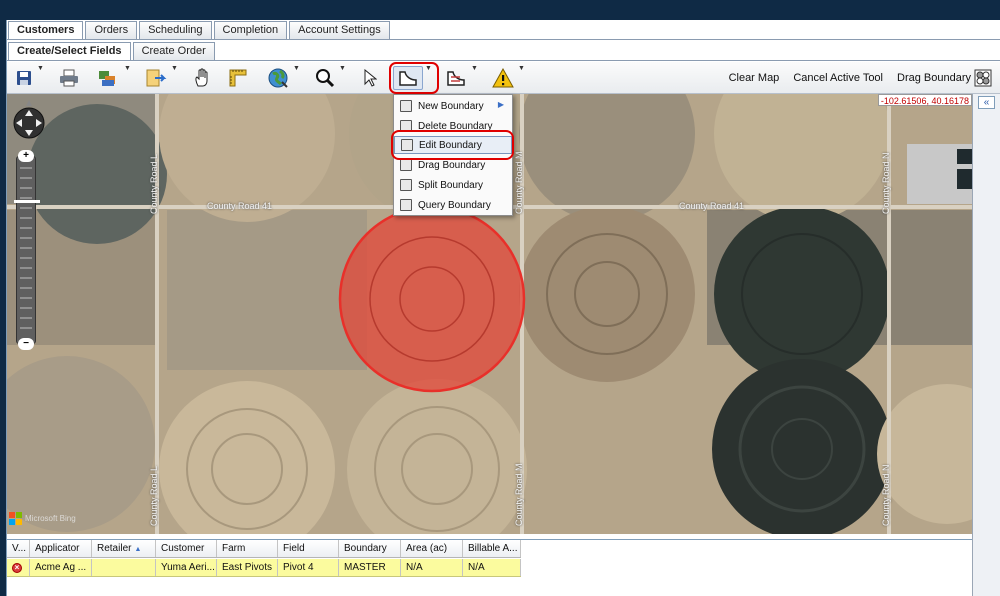  What do you see at coordinates (406, 205) in the screenshot?
I see `query-boundary-icon` at bounding box center [406, 205].